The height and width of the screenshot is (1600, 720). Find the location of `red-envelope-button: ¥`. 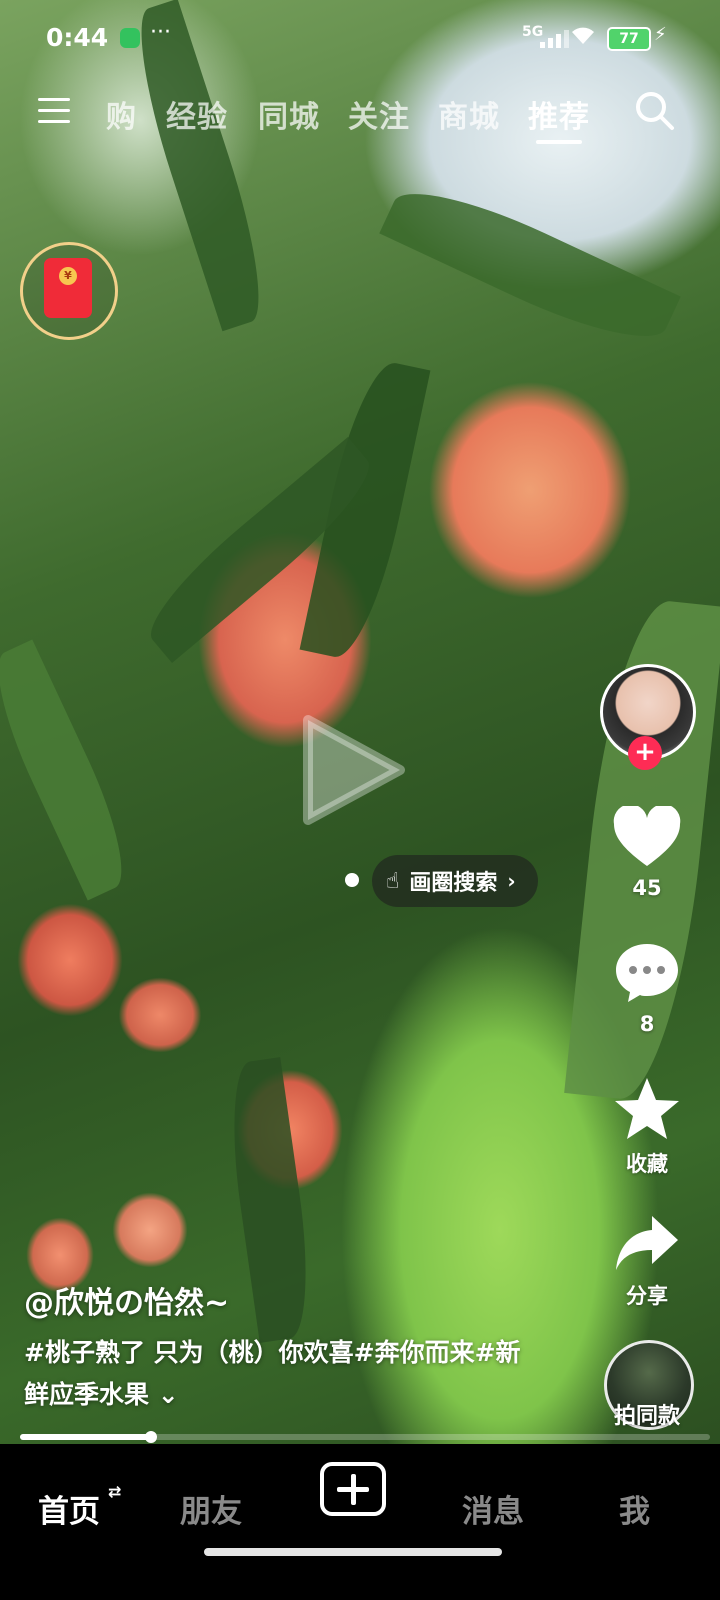

red-envelope-button: ¥ is located at coordinates (69, 291).